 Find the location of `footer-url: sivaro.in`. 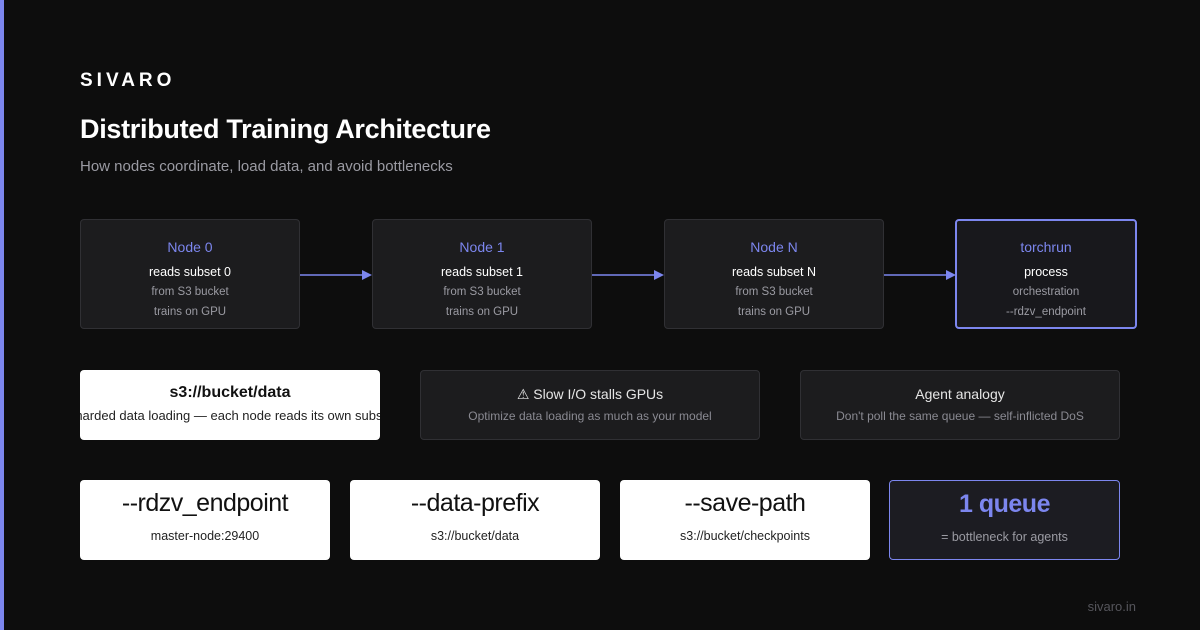

footer-url: sivaro.in is located at coordinates (1111, 606).